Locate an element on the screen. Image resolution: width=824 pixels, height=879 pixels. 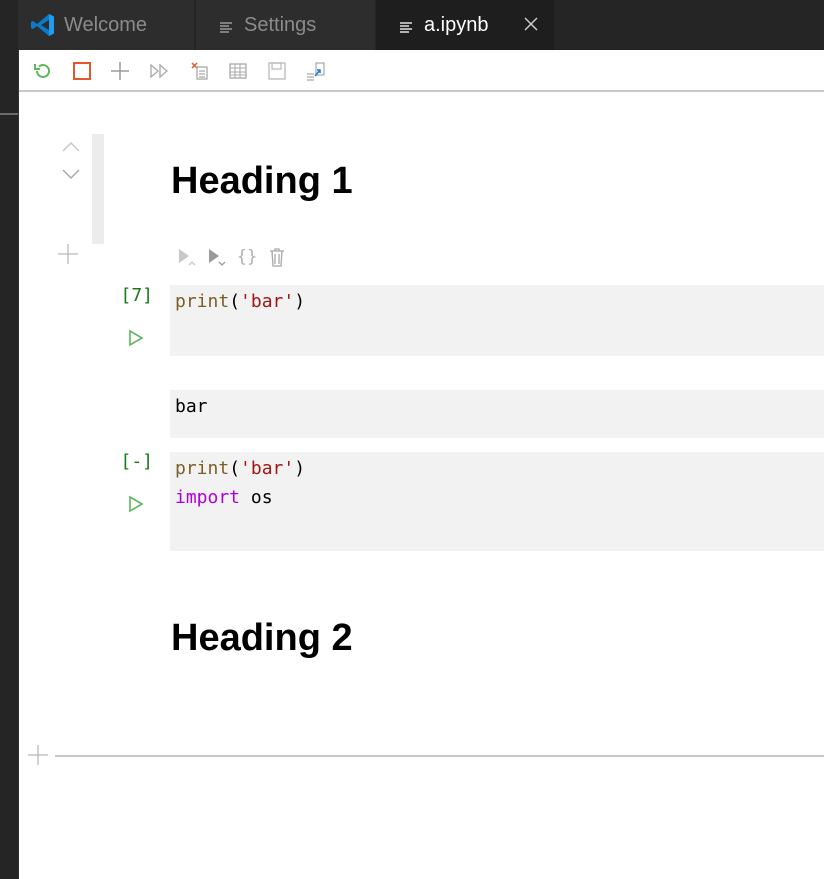
tab-label: Settings is located at coordinates (280, 24).